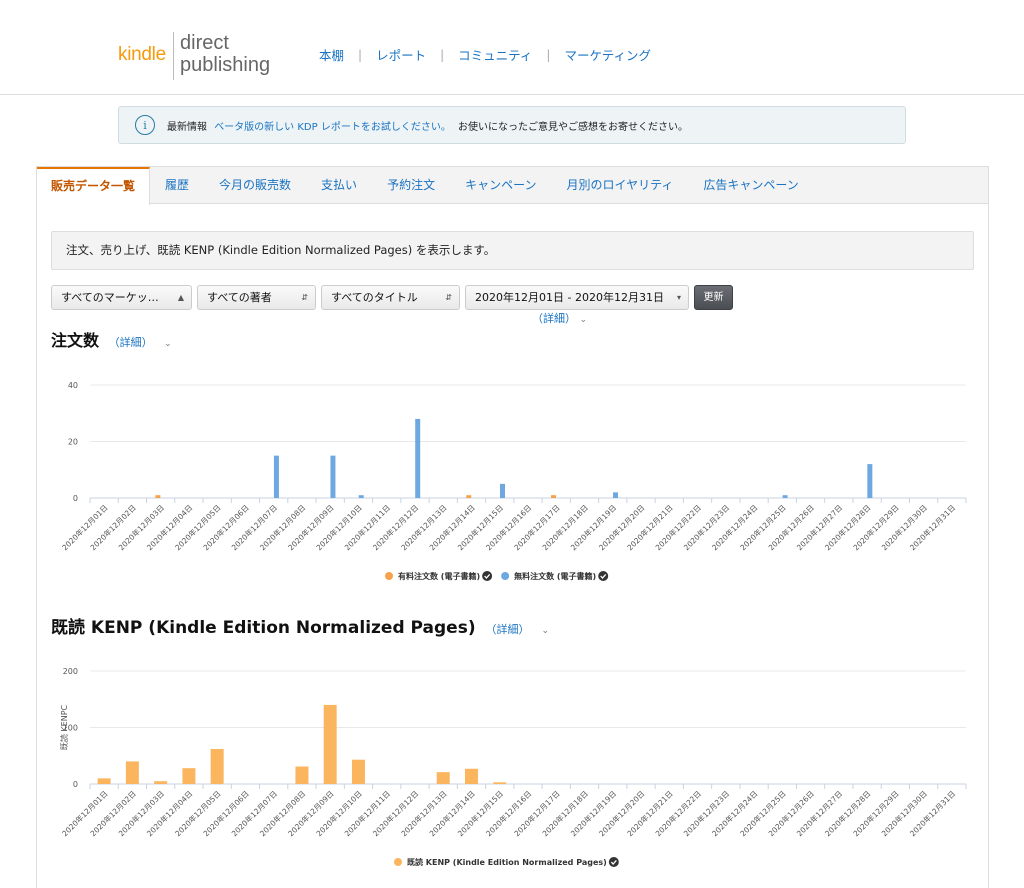  I want to click on title-select-value: すべてのタイトル, so click(374, 297).